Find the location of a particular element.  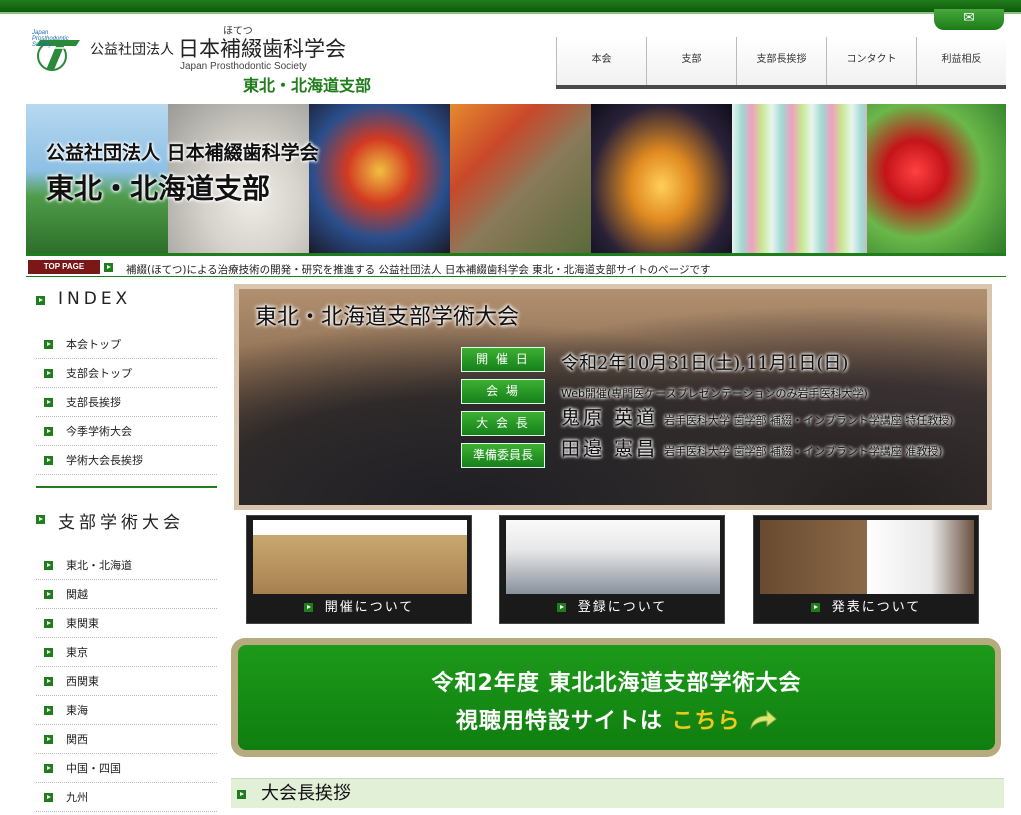

sidebar-item-greeting: 支部長挨拶 is located at coordinates (126, 402).